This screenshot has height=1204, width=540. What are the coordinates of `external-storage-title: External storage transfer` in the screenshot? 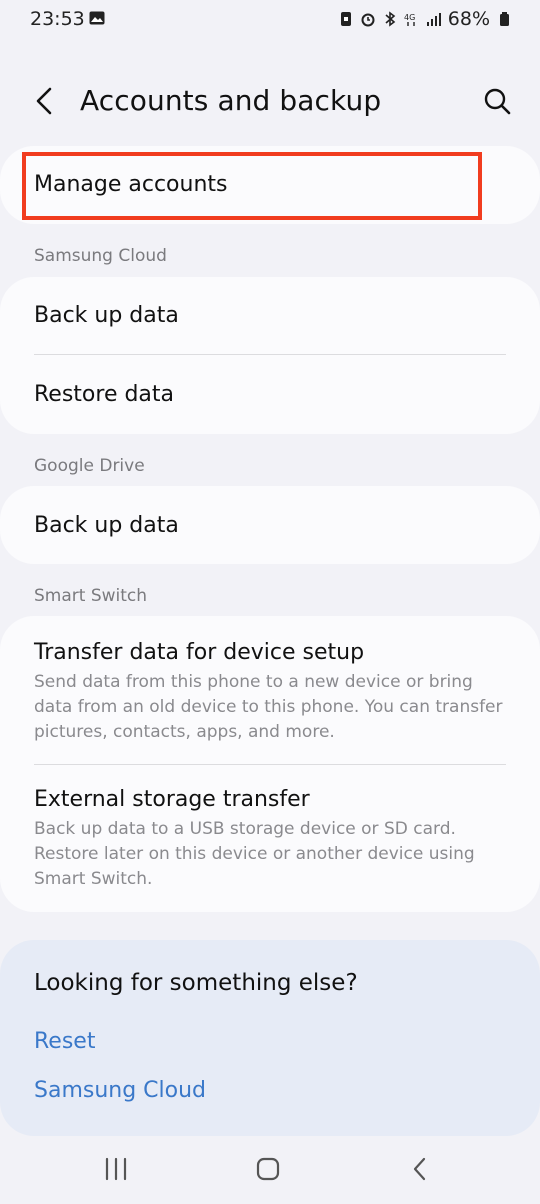 It's located at (172, 799).